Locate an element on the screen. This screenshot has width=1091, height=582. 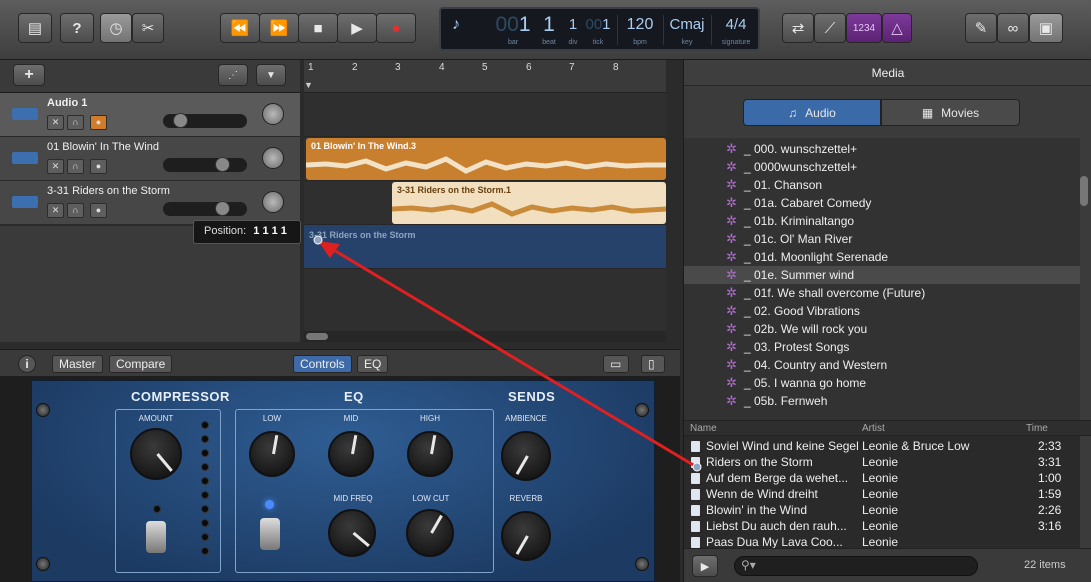
arrow-head is located at coordinates (329, 249).